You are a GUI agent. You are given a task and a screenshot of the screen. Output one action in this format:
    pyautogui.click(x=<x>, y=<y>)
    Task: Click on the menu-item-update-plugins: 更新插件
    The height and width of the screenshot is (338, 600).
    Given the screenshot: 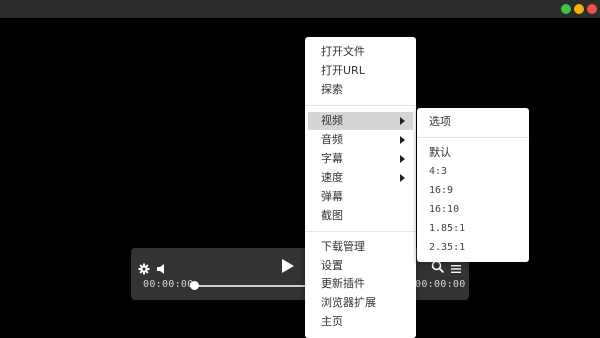 What is the action you would take?
    pyautogui.click(x=360, y=284)
    